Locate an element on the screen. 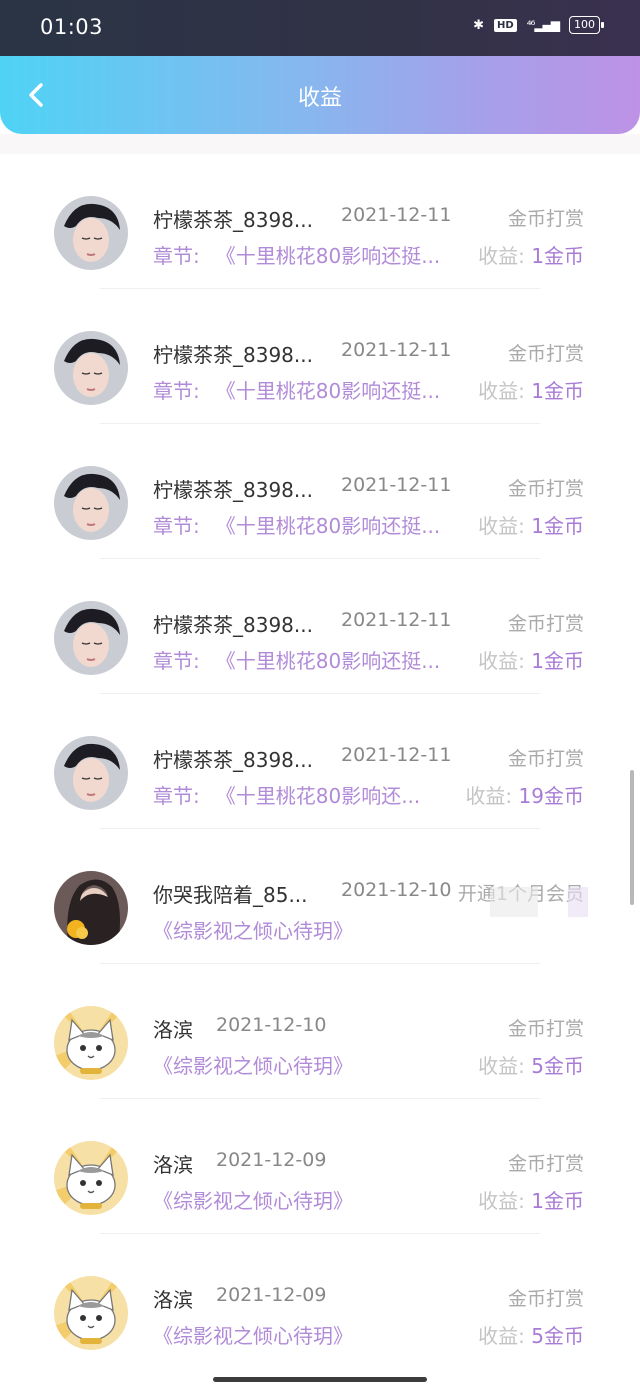 Image resolution: width=640 pixels, height=1387 pixels. scrollbar is located at coordinates (632, 837).